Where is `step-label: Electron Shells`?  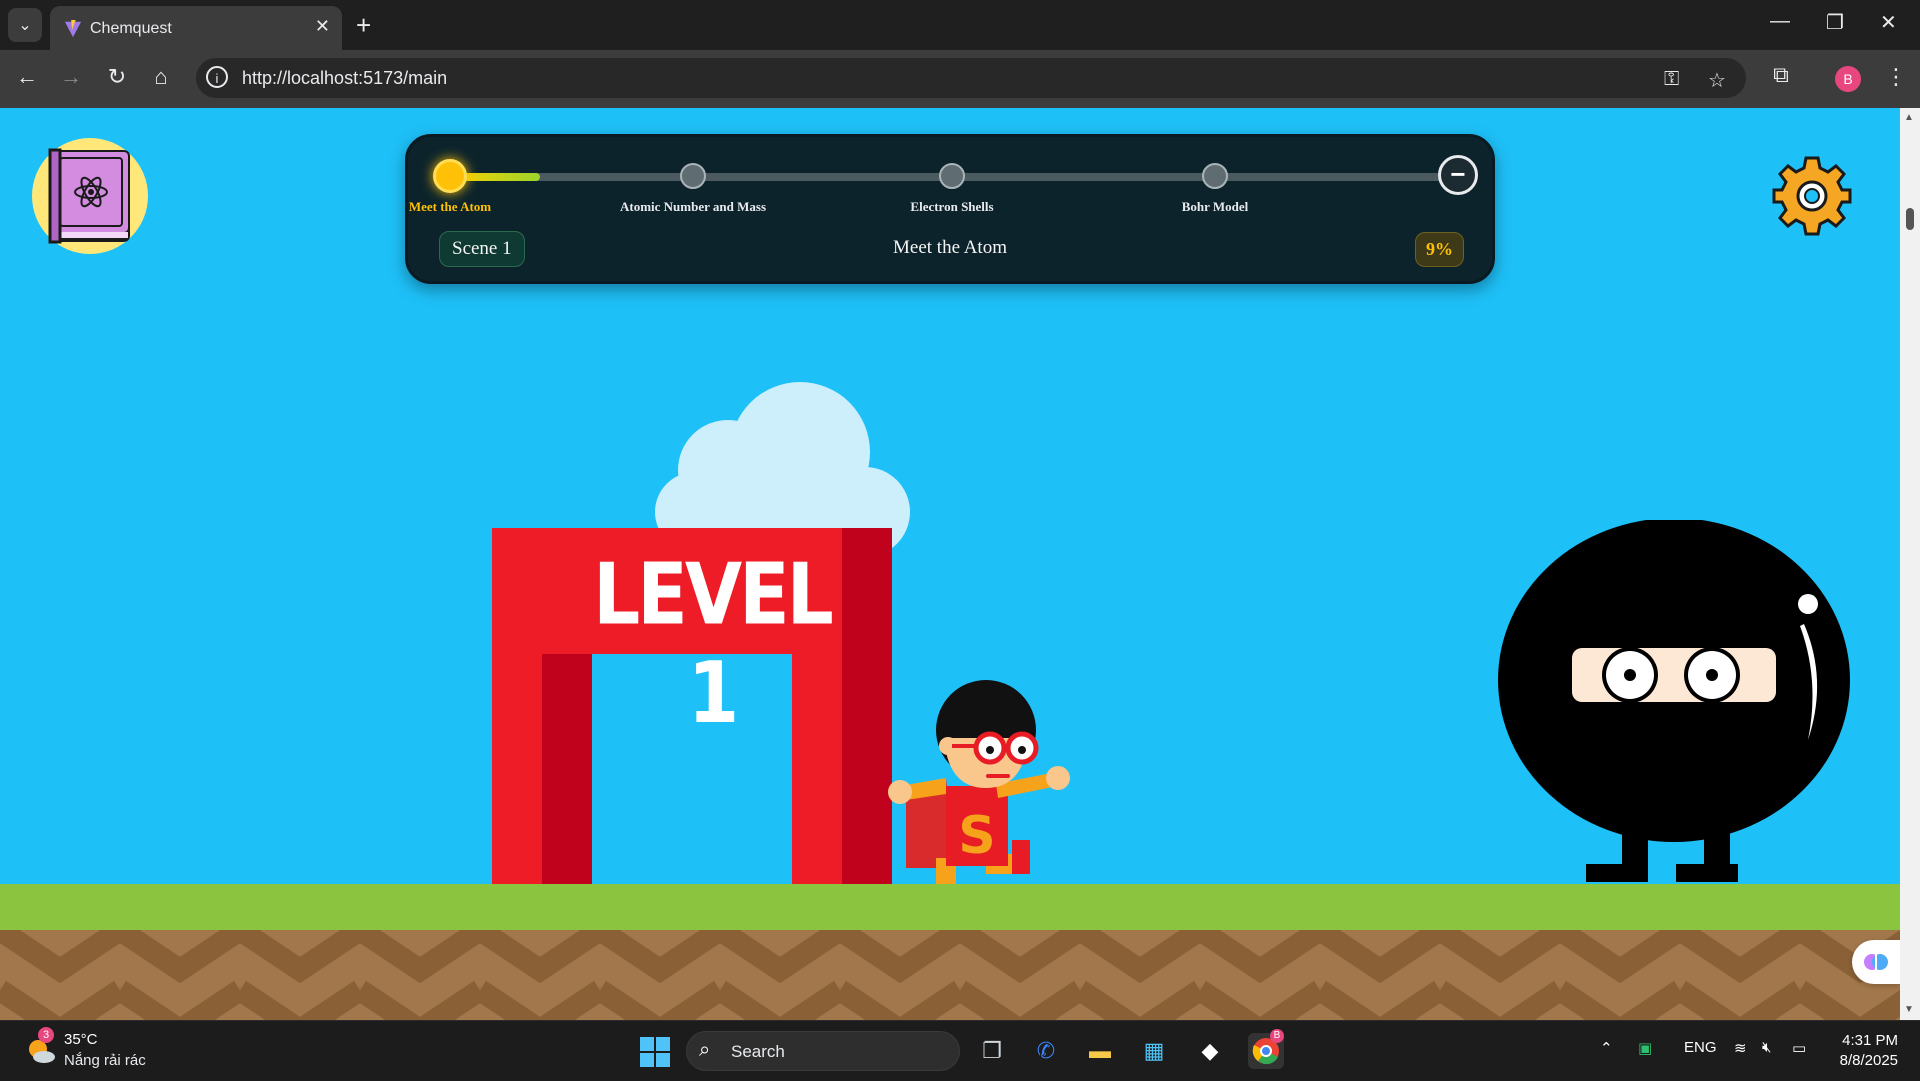
step-label: Electron Shells is located at coordinates (952, 206).